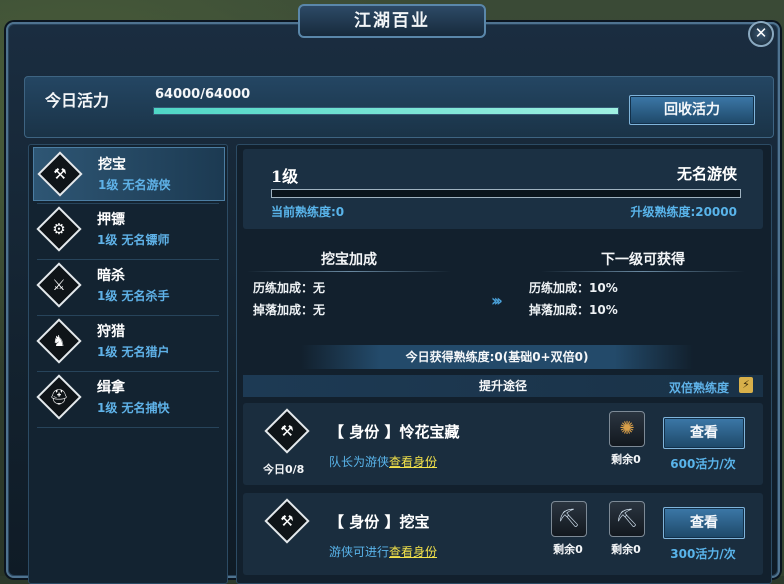  I want to click on job-level: 1级 无名镖师, so click(133, 240).